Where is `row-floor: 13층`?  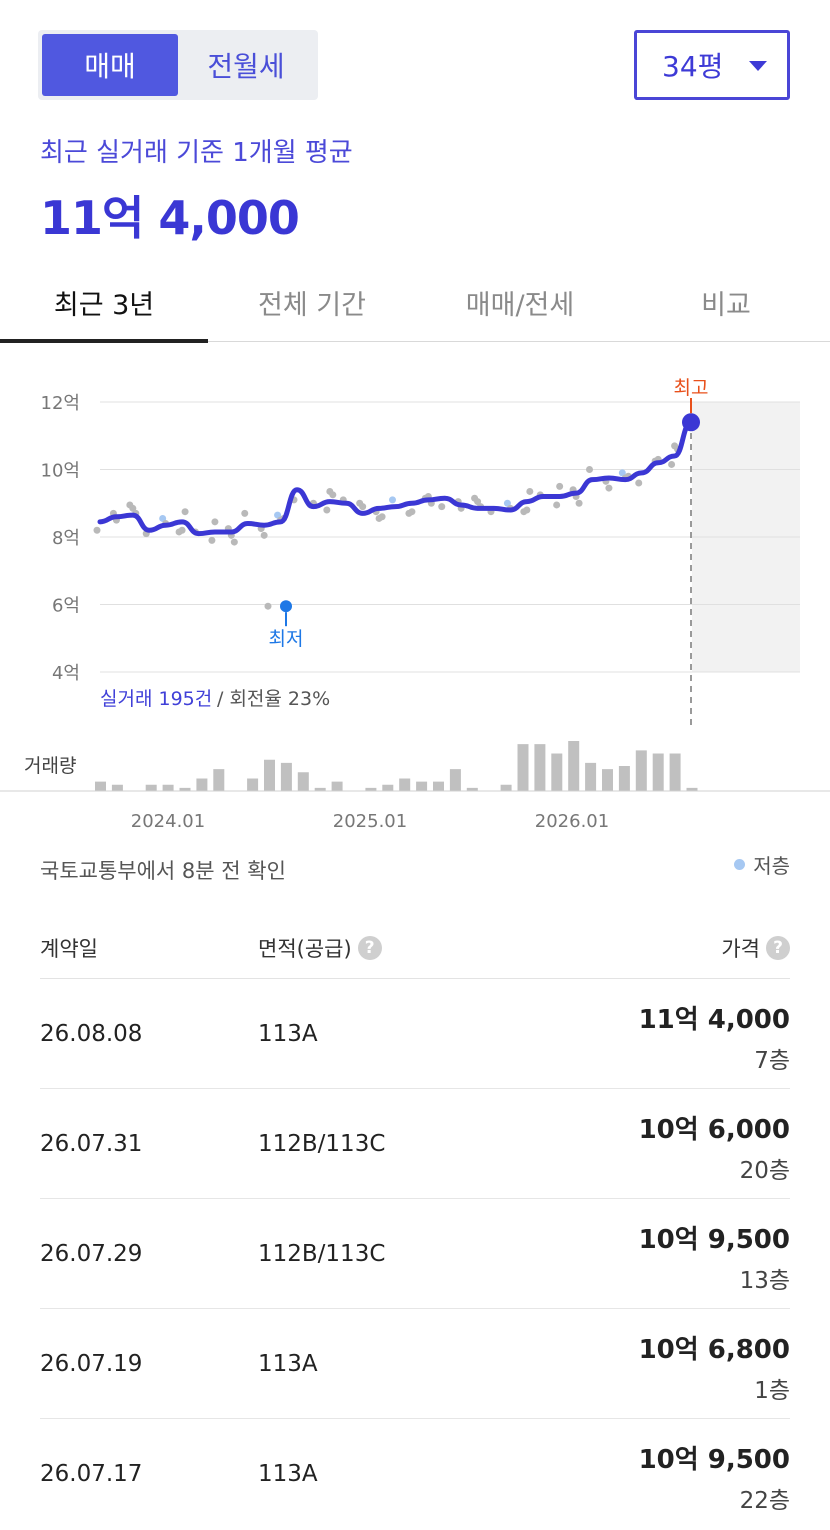 row-floor: 13층 is located at coordinates (764, 1281).